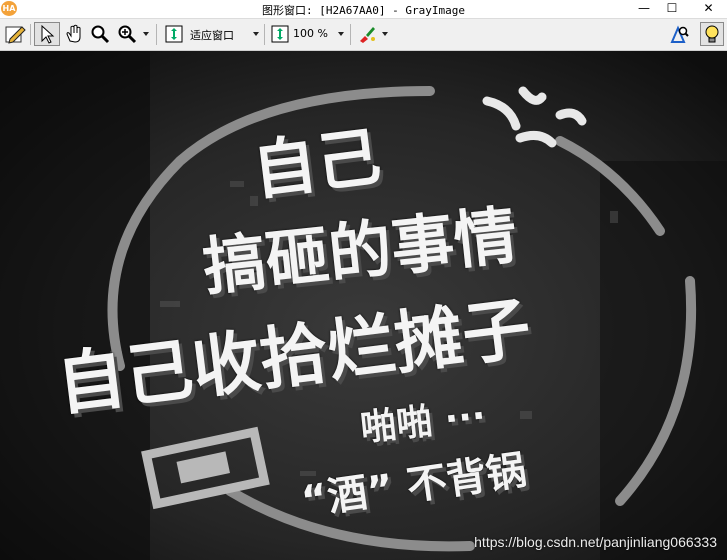 Image resolution: width=727 pixels, height=560 pixels. I want to click on help-hint-button, so click(712, 34).